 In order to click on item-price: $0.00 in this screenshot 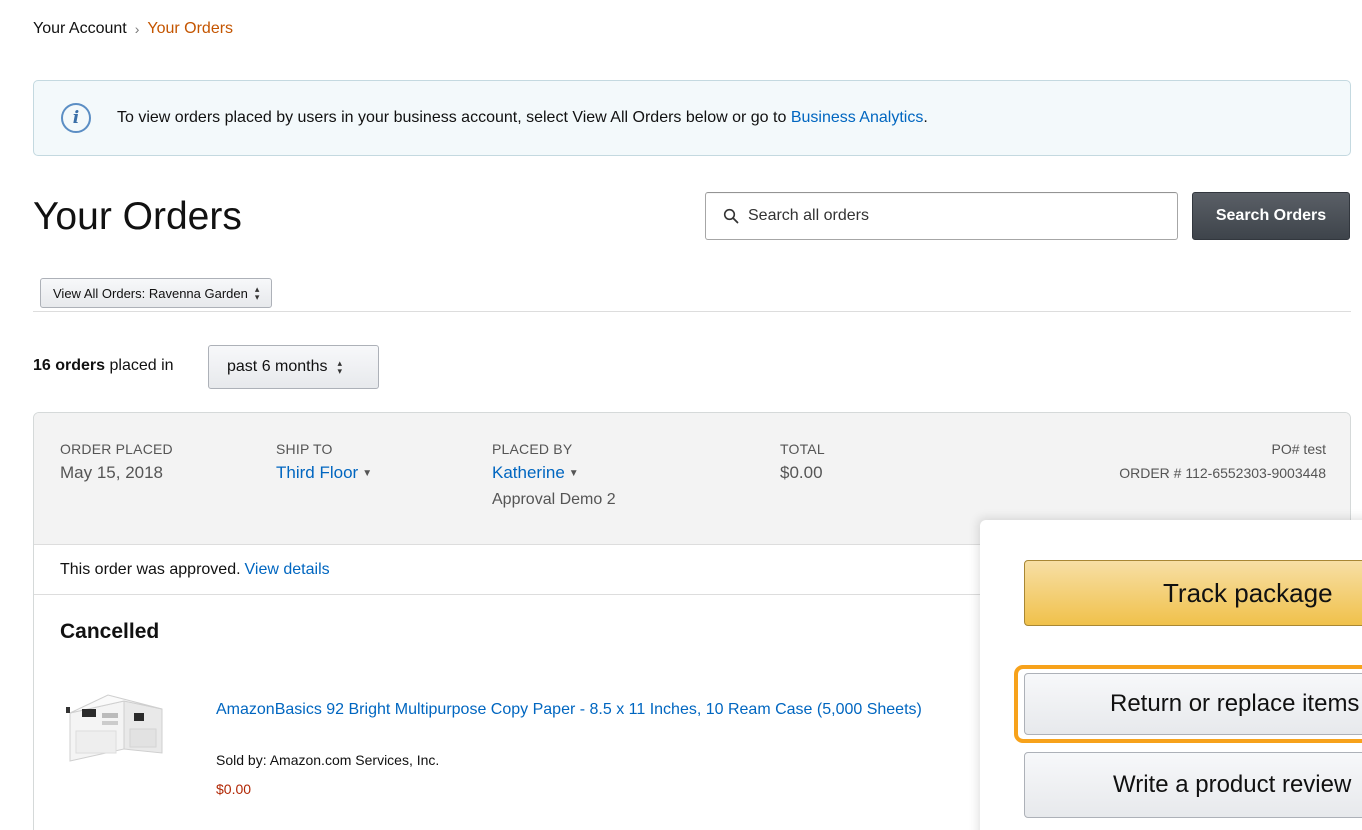, I will do `click(234, 789)`.